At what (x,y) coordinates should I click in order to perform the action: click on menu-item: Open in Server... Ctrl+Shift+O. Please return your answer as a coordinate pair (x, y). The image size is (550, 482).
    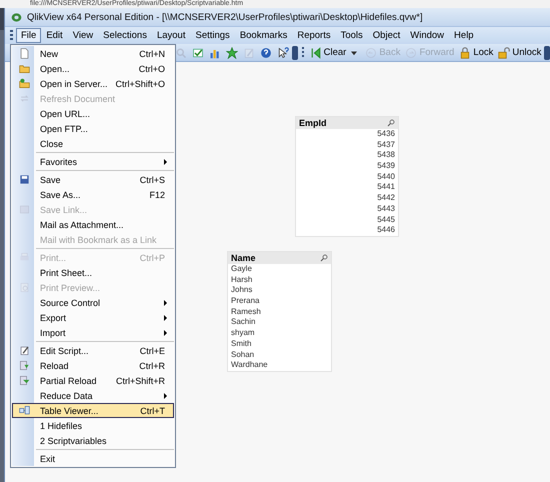
    Looking at the image, I should click on (93, 83).